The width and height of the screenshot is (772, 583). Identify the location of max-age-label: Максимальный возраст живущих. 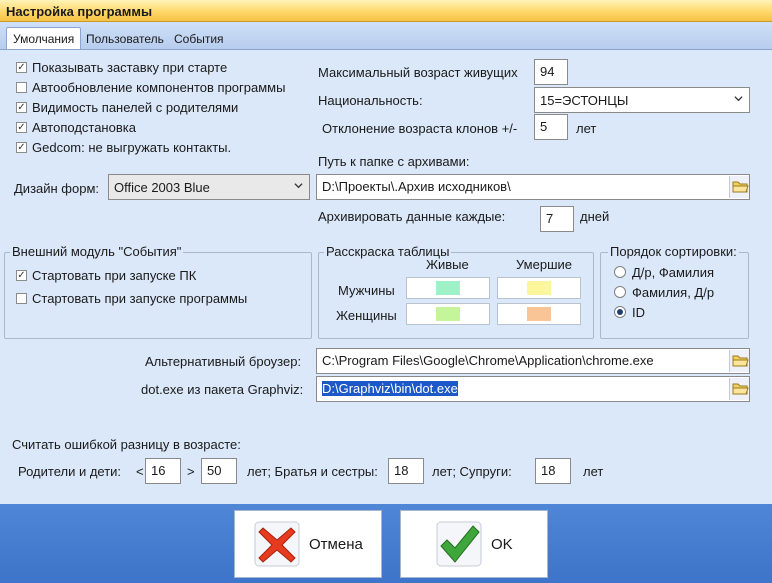
(418, 72).